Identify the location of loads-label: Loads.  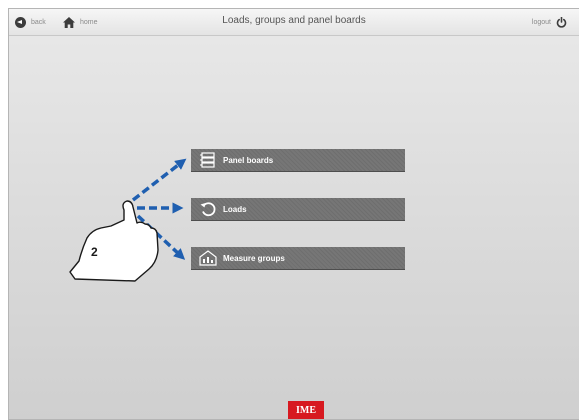
(235, 209).